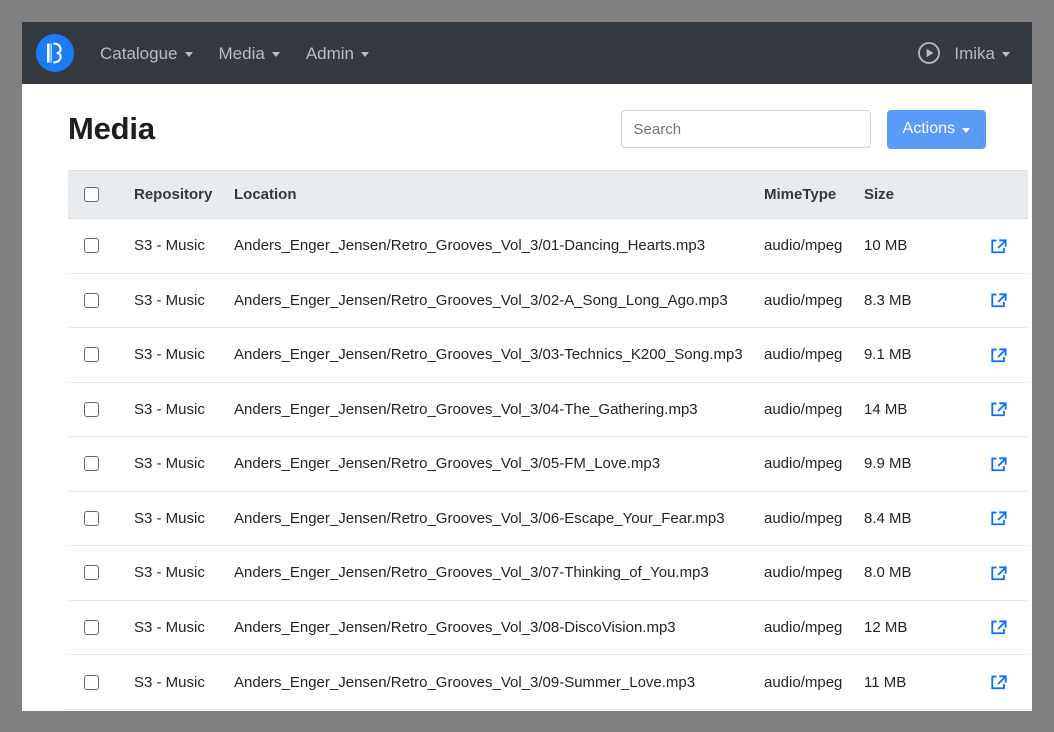 Image resolution: width=1054 pixels, height=732 pixels. I want to click on cell-size: 11 MB, so click(906, 682).